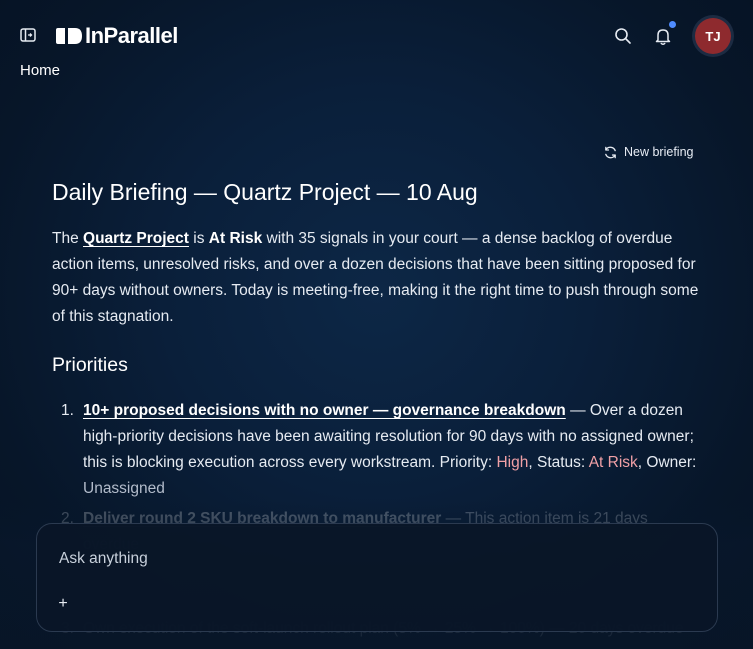 The width and height of the screenshot is (753, 649). What do you see at coordinates (265, 192) in the screenshot?
I see `page-title: Daily Briefing — Quartz Project — 10 Aug` at bounding box center [265, 192].